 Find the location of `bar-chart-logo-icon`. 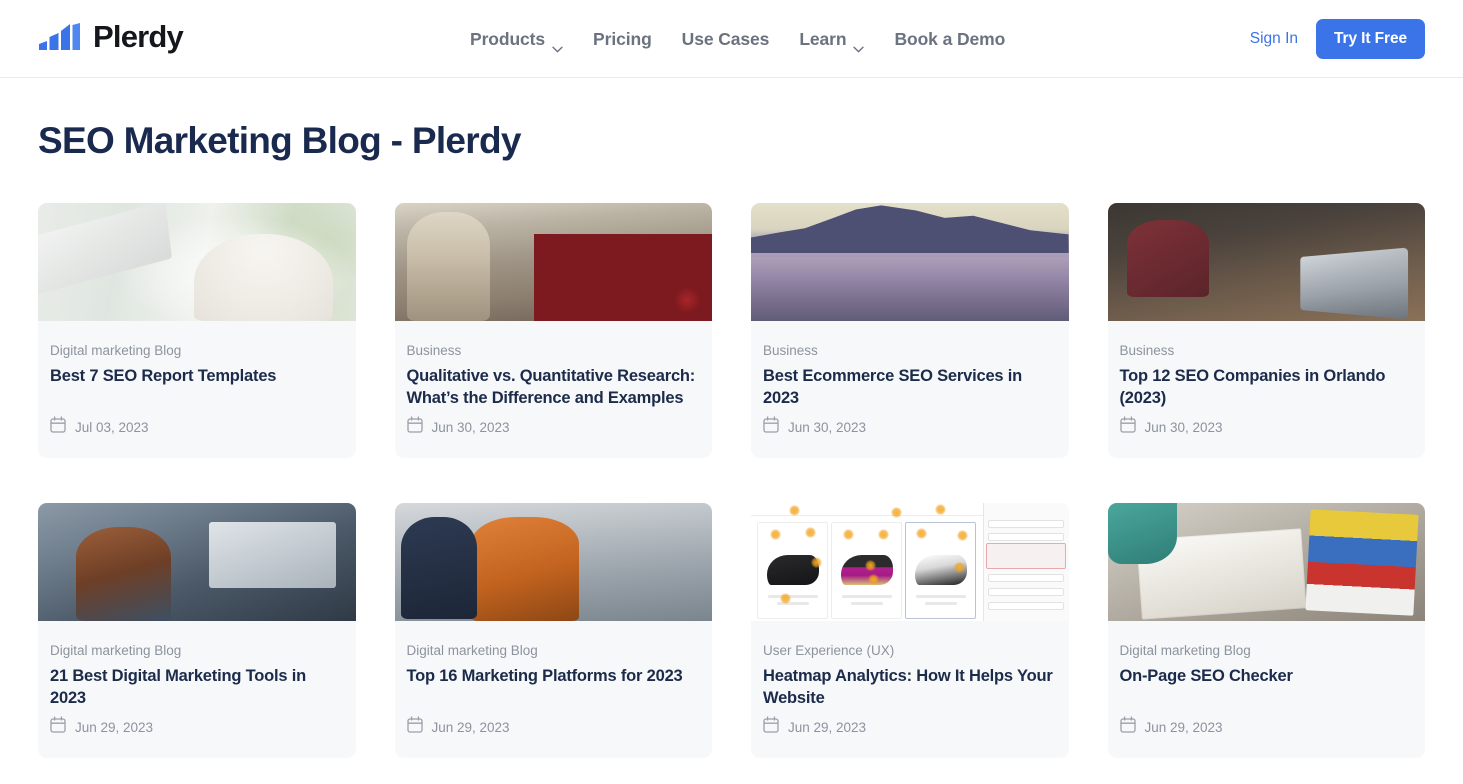

bar-chart-logo-icon is located at coordinates (61, 39).